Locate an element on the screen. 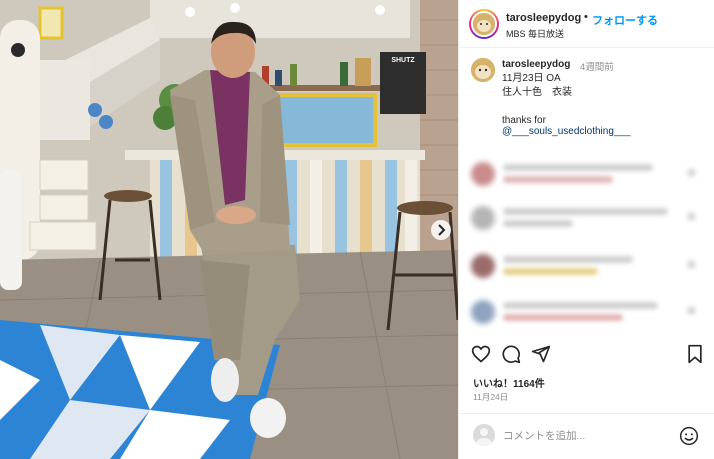 Image resolution: width=714 pixels, height=459 pixels. header-username: tarosleepydog is located at coordinates (543, 18).